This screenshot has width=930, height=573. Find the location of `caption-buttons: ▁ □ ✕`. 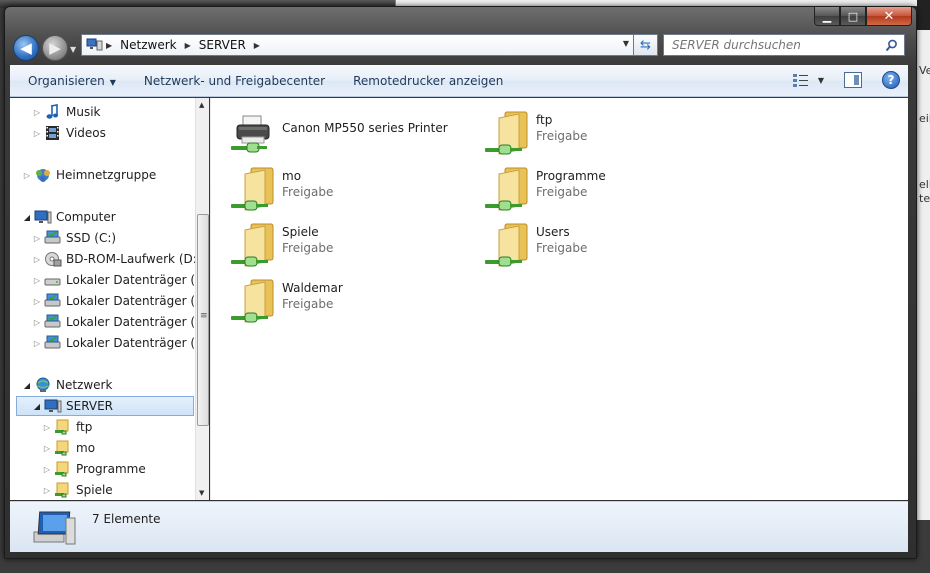

caption-buttons: ▁ □ ✕ is located at coordinates (863, 17).